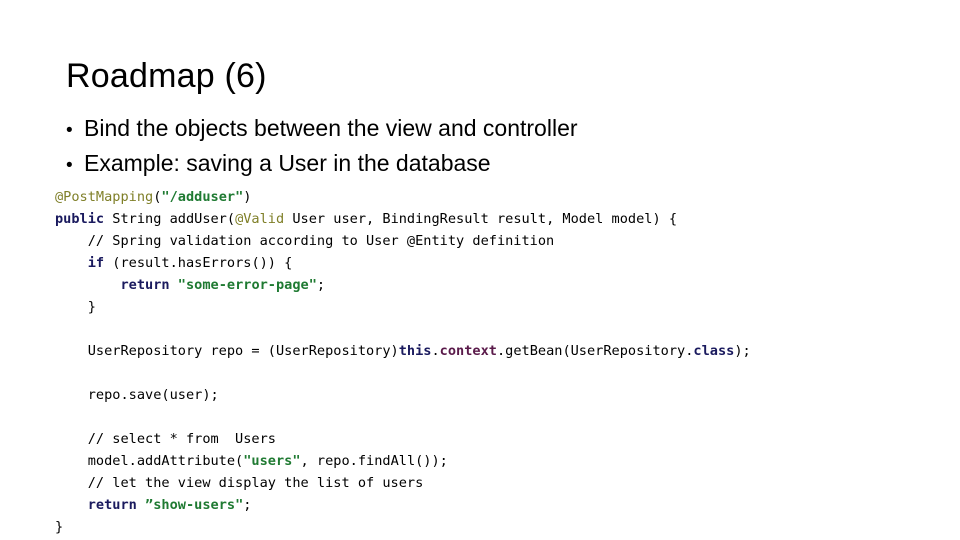 The width and height of the screenshot is (960, 540). Describe the element at coordinates (502, 439) in the screenshot. I see `code-line: // select * from Users` at that location.